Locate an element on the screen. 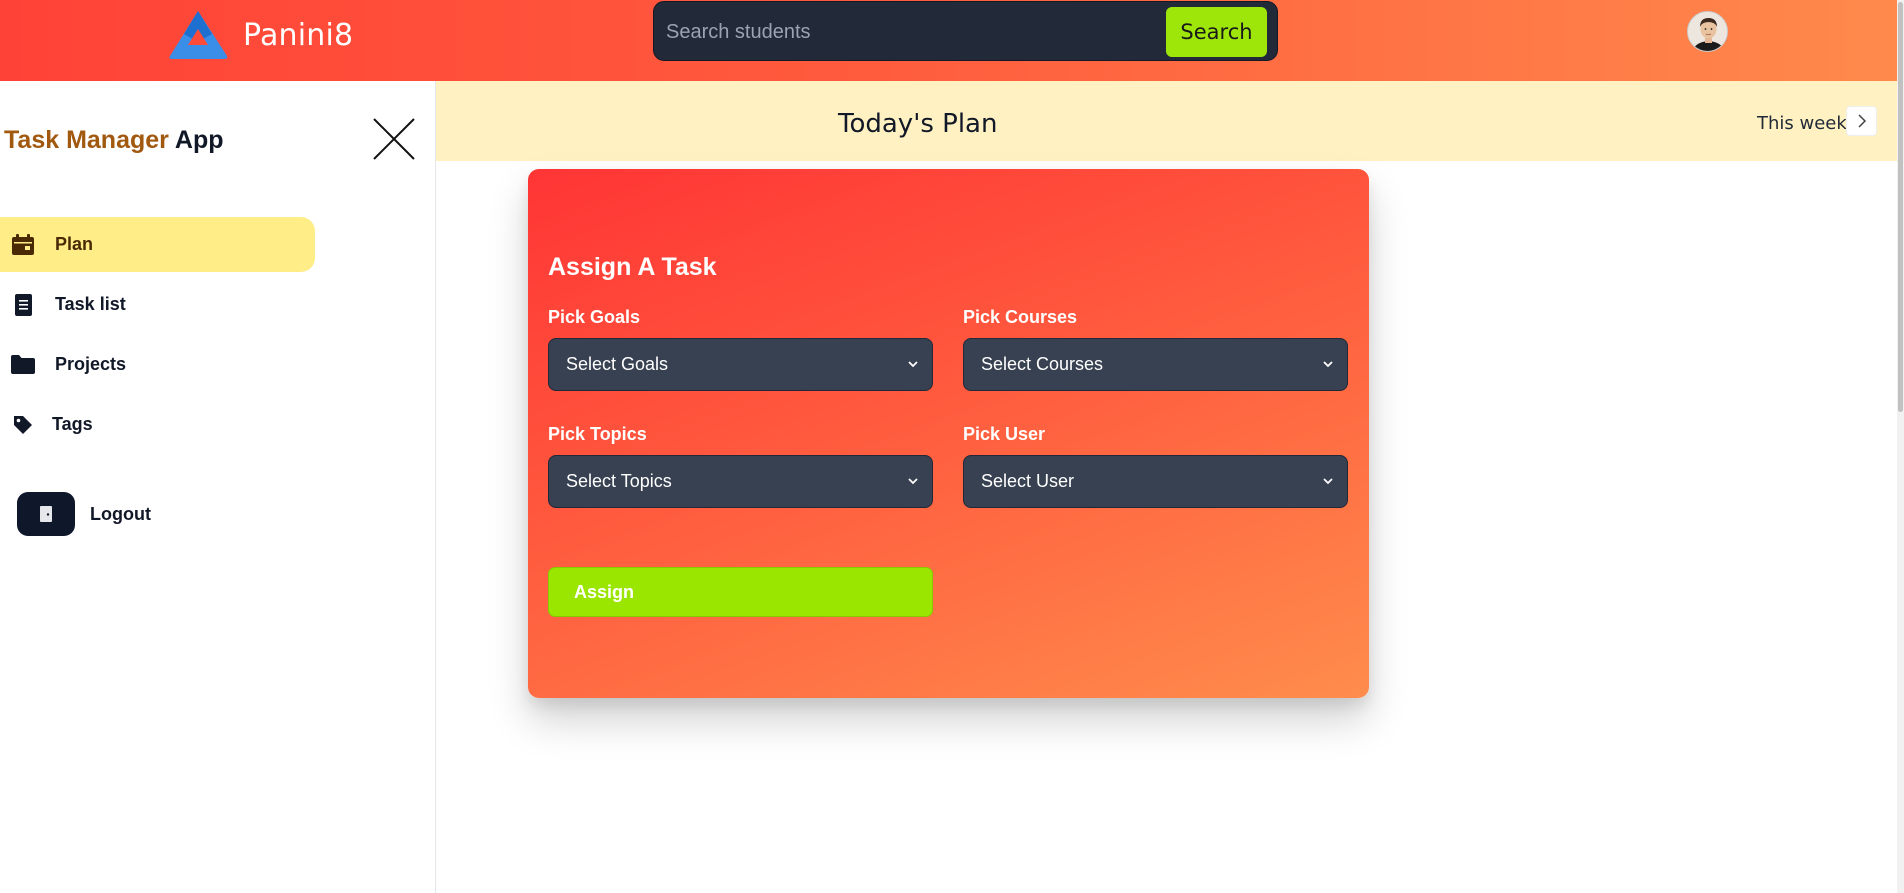 The width and height of the screenshot is (1904, 893). page-title: Today's Plan is located at coordinates (918, 124).